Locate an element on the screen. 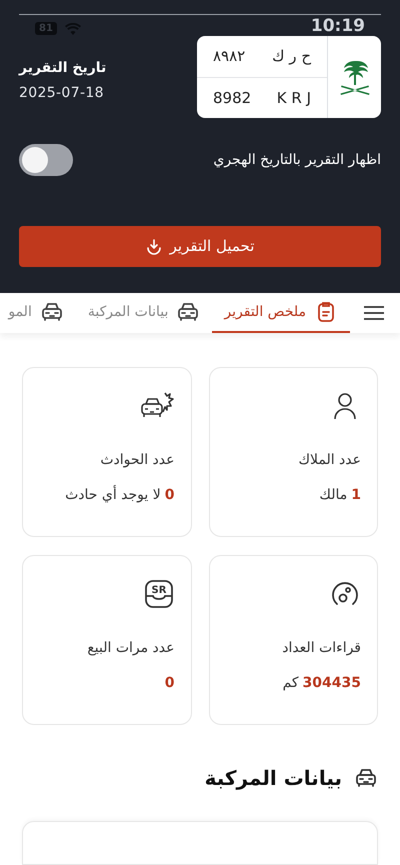 The image size is (400, 865). card-label: عدد الحوادث is located at coordinates (137, 460).